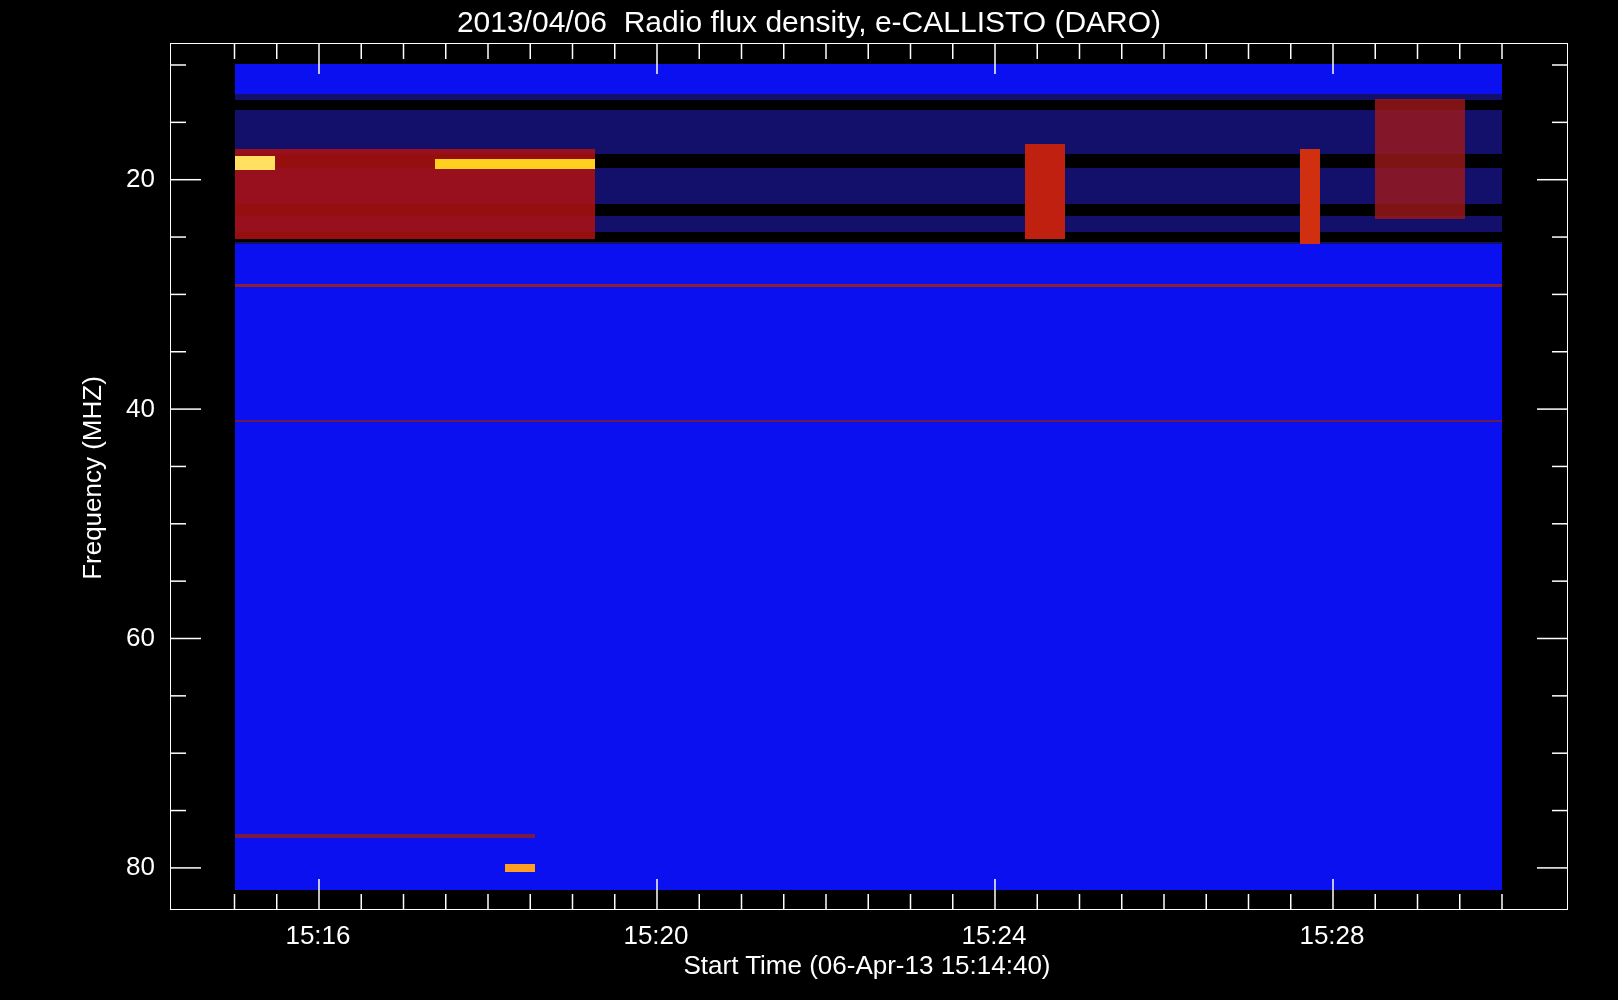 This screenshot has height=1000, width=1618. What do you see at coordinates (994, 935) in the screenshot?
I see `x-axis-tick-label: 15:24` at bounding box center [994, 935].